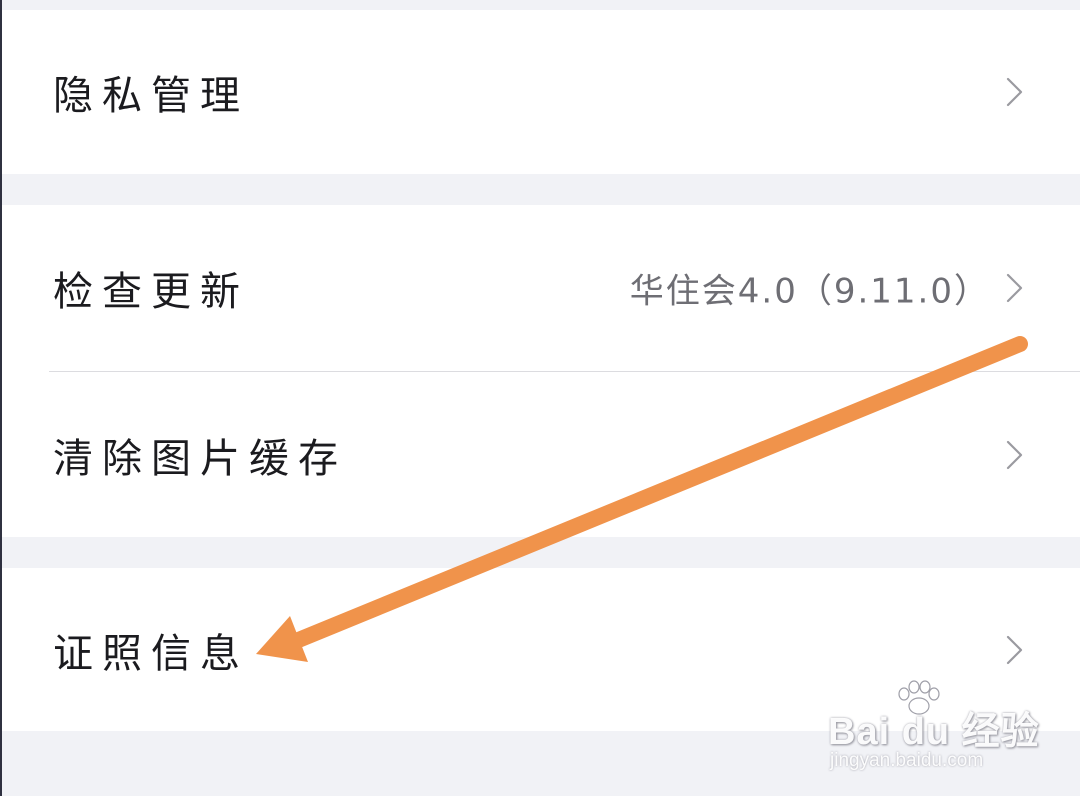 The image size is (1080, 796). Describe the element at coordinates (809, 291) in the screenshot. I see `app-version-value: 华住会4.0（9.11.0）` at that location.